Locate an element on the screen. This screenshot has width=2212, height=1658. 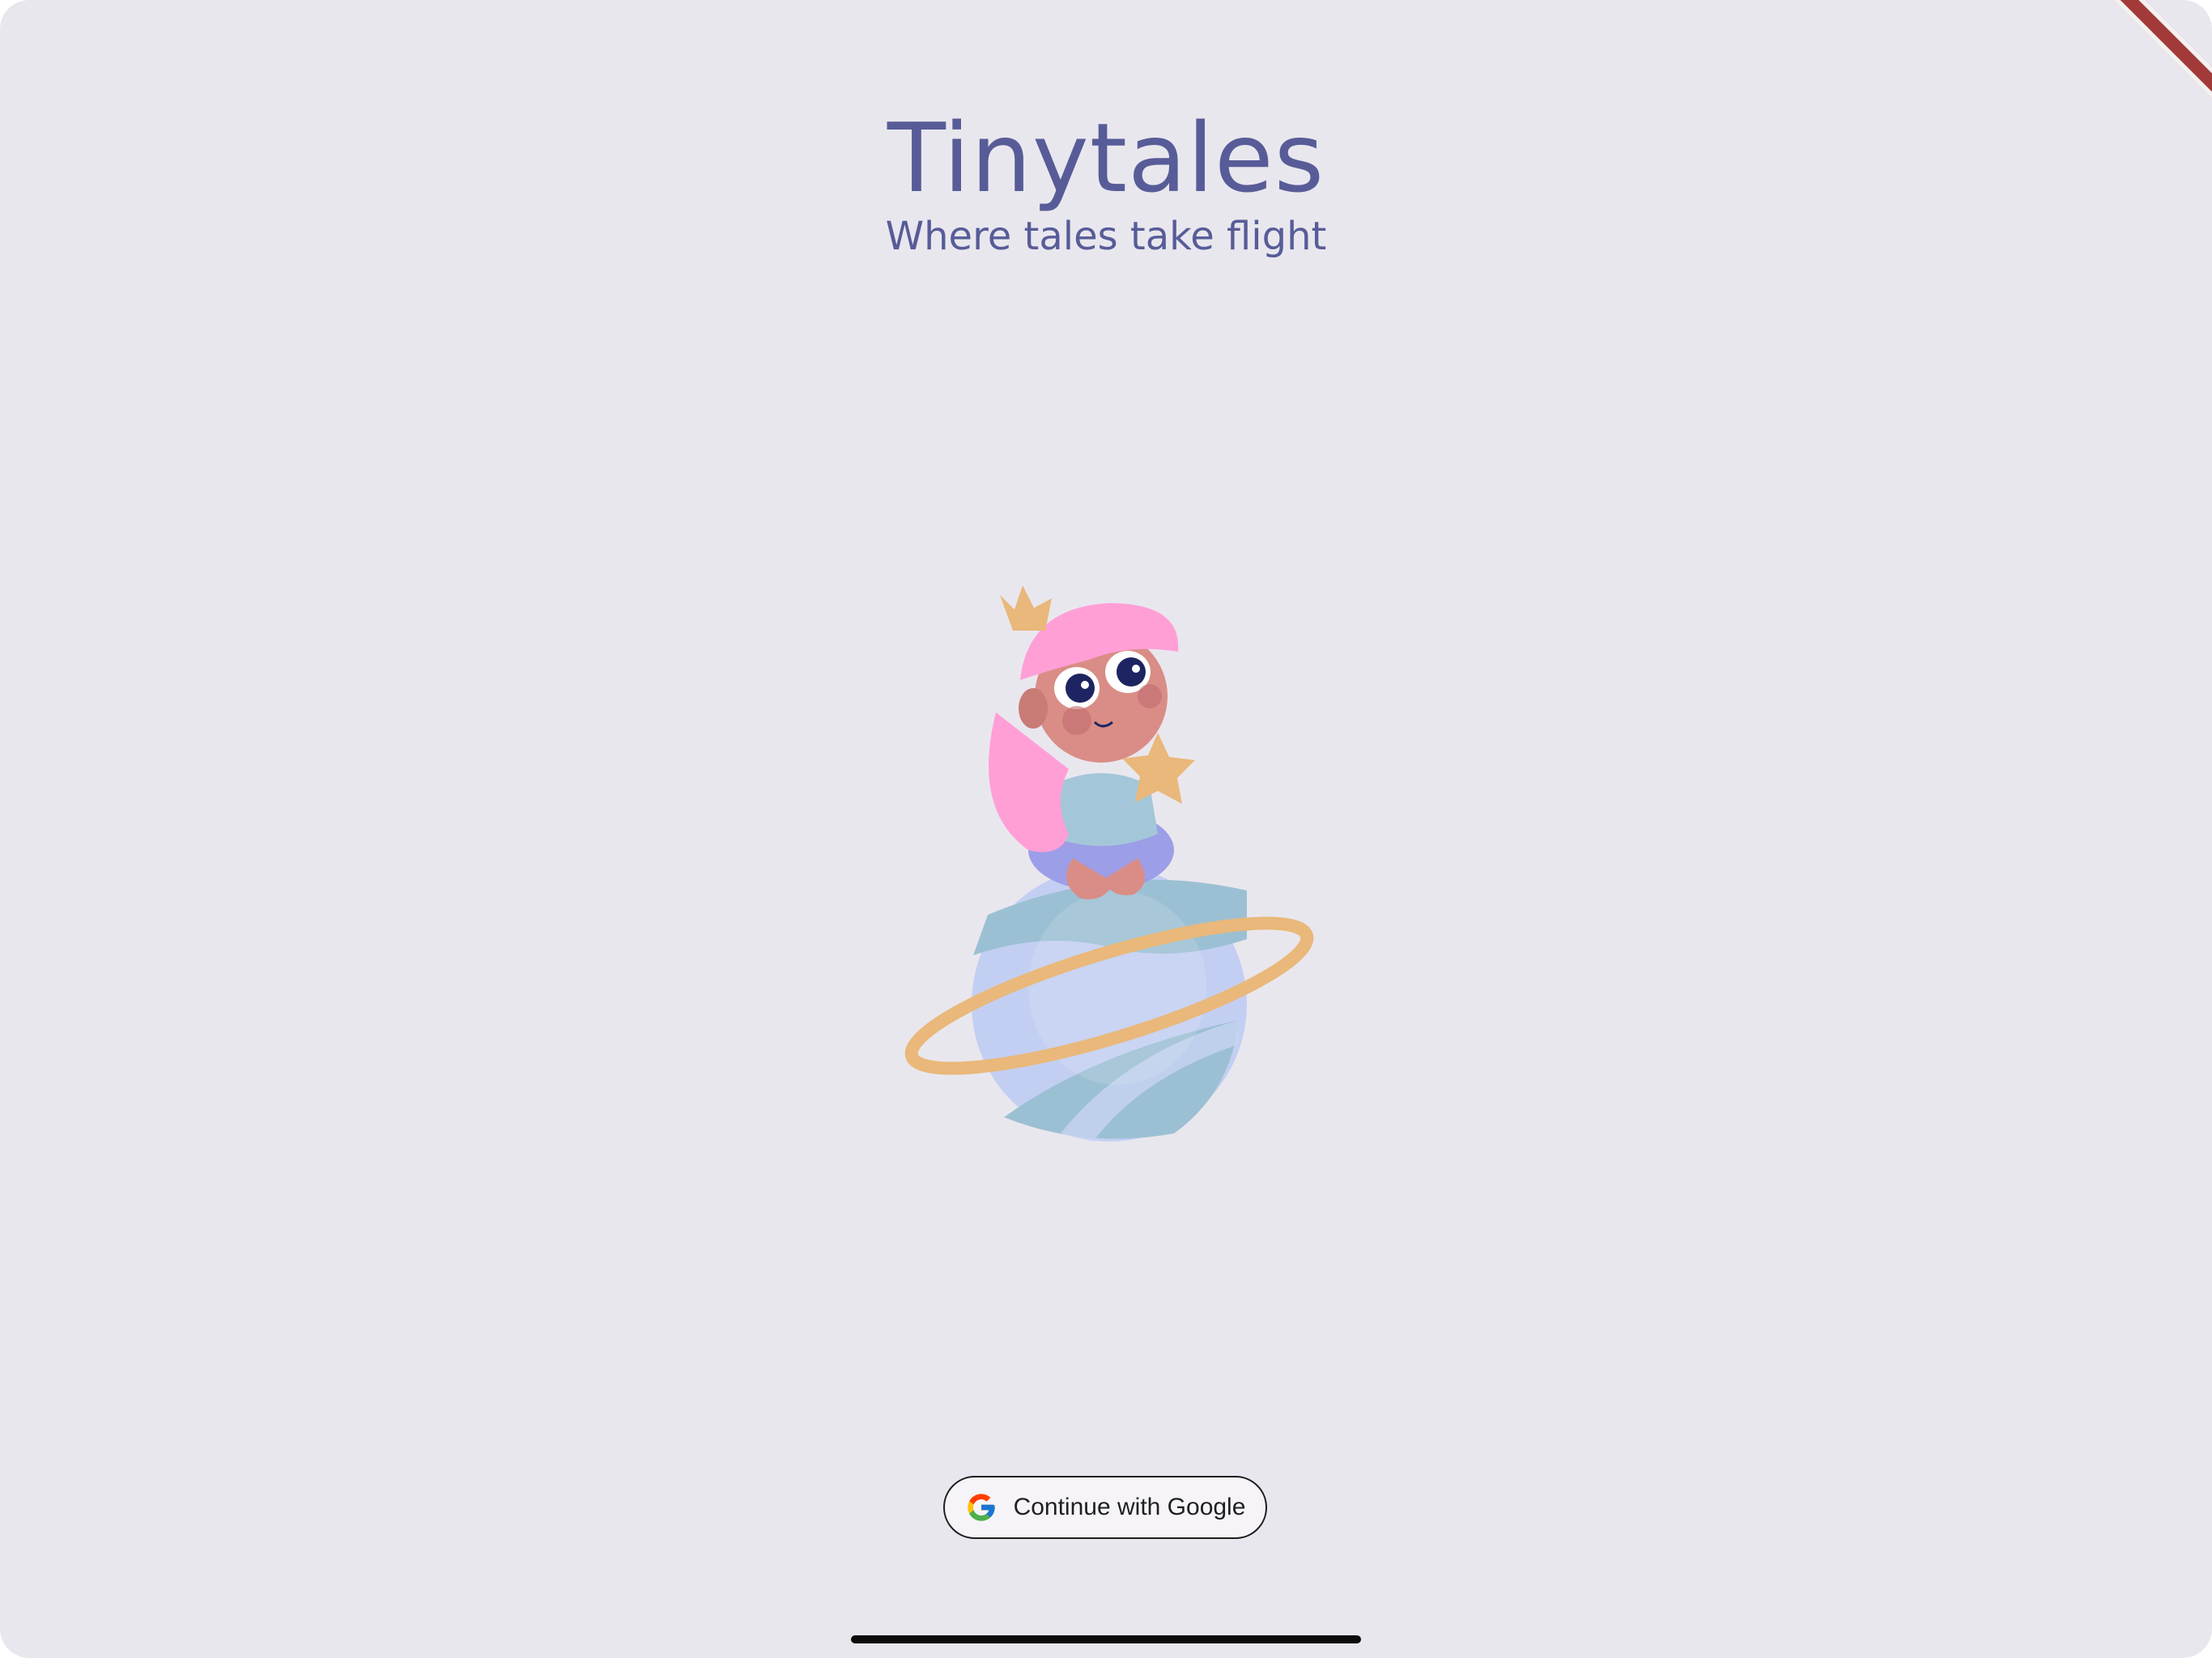
app-tagline: Where tales take flight is located at coordinates (1106, 236).